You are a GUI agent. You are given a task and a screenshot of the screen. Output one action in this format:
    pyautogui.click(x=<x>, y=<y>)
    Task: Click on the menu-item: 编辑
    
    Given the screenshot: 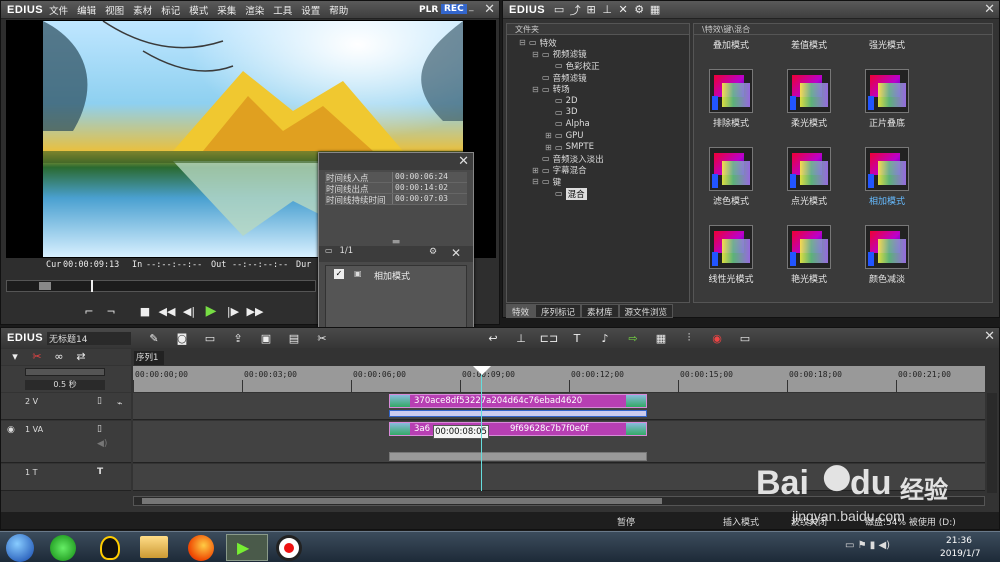 What is the action you would take?
    pyautogui.click(x=86, y=10)
    